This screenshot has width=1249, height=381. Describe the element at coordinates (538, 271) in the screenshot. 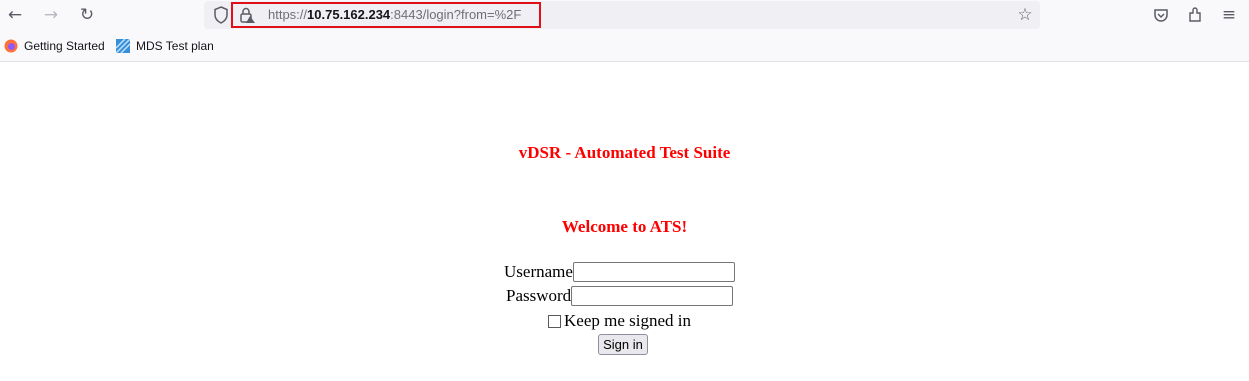

I see `username-label: Username` at that location.